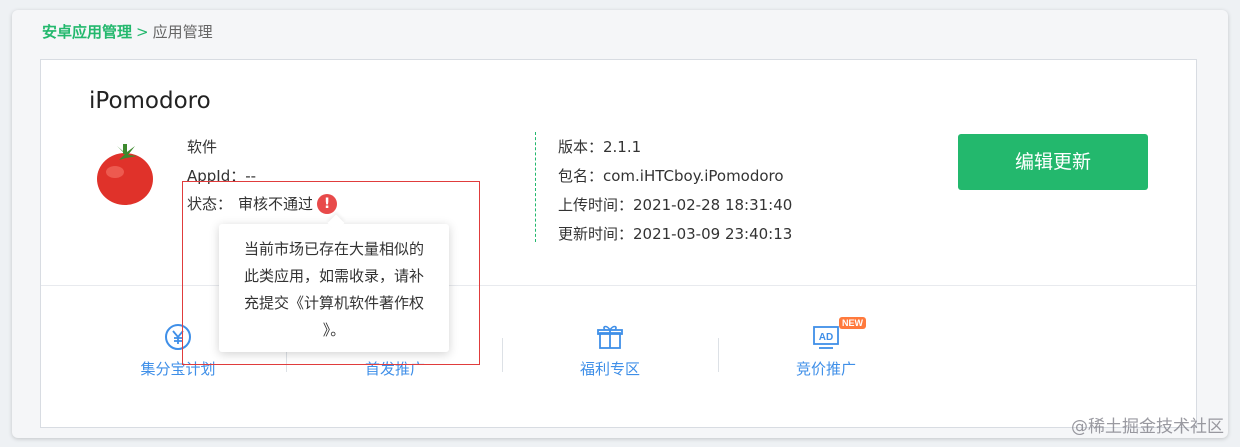 This screenshot has width=1240, height=447. I want to click on app-icon, so click(125, 176).